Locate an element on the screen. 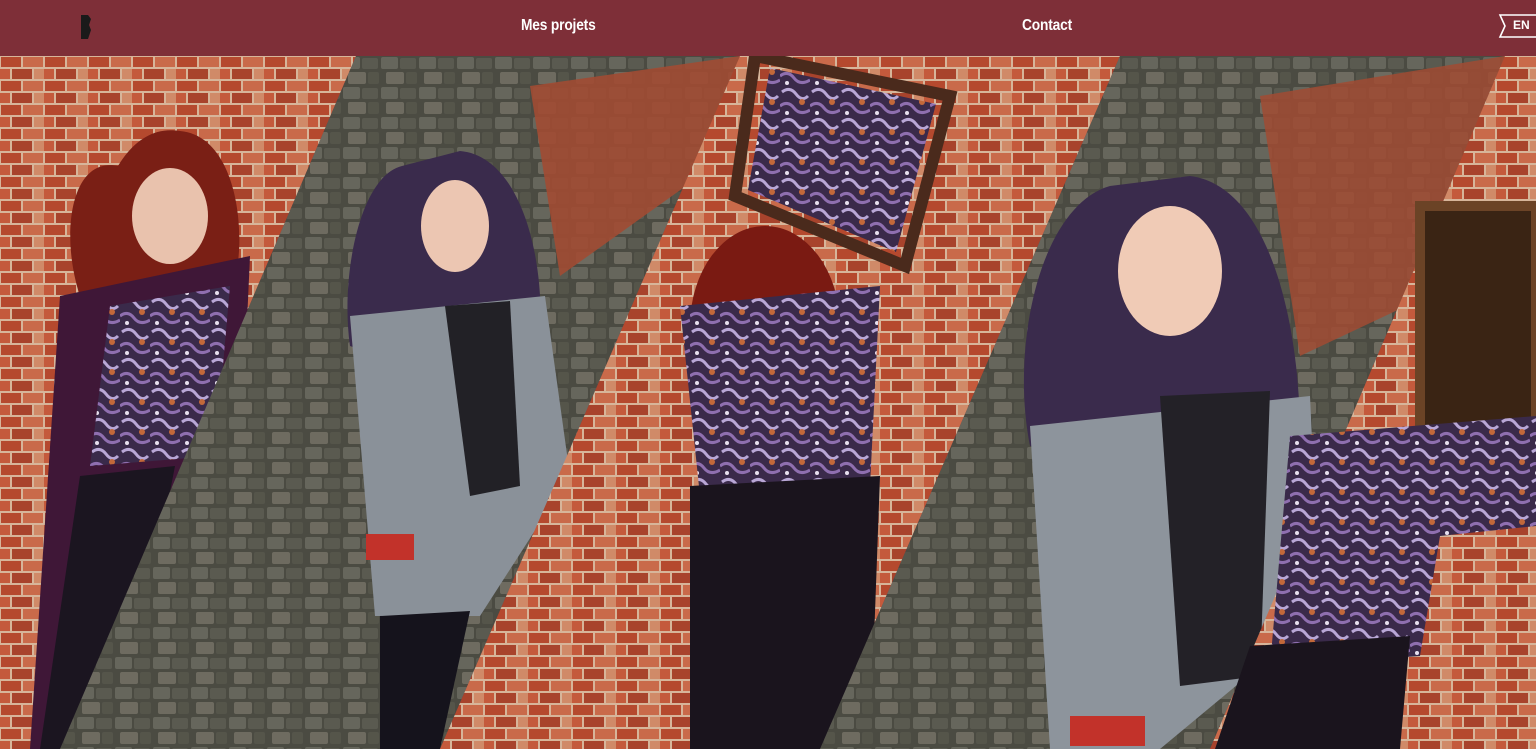 The width and height of the screenshot is (1536, 749). language-label: EN is located at coordinates (1521, 25).